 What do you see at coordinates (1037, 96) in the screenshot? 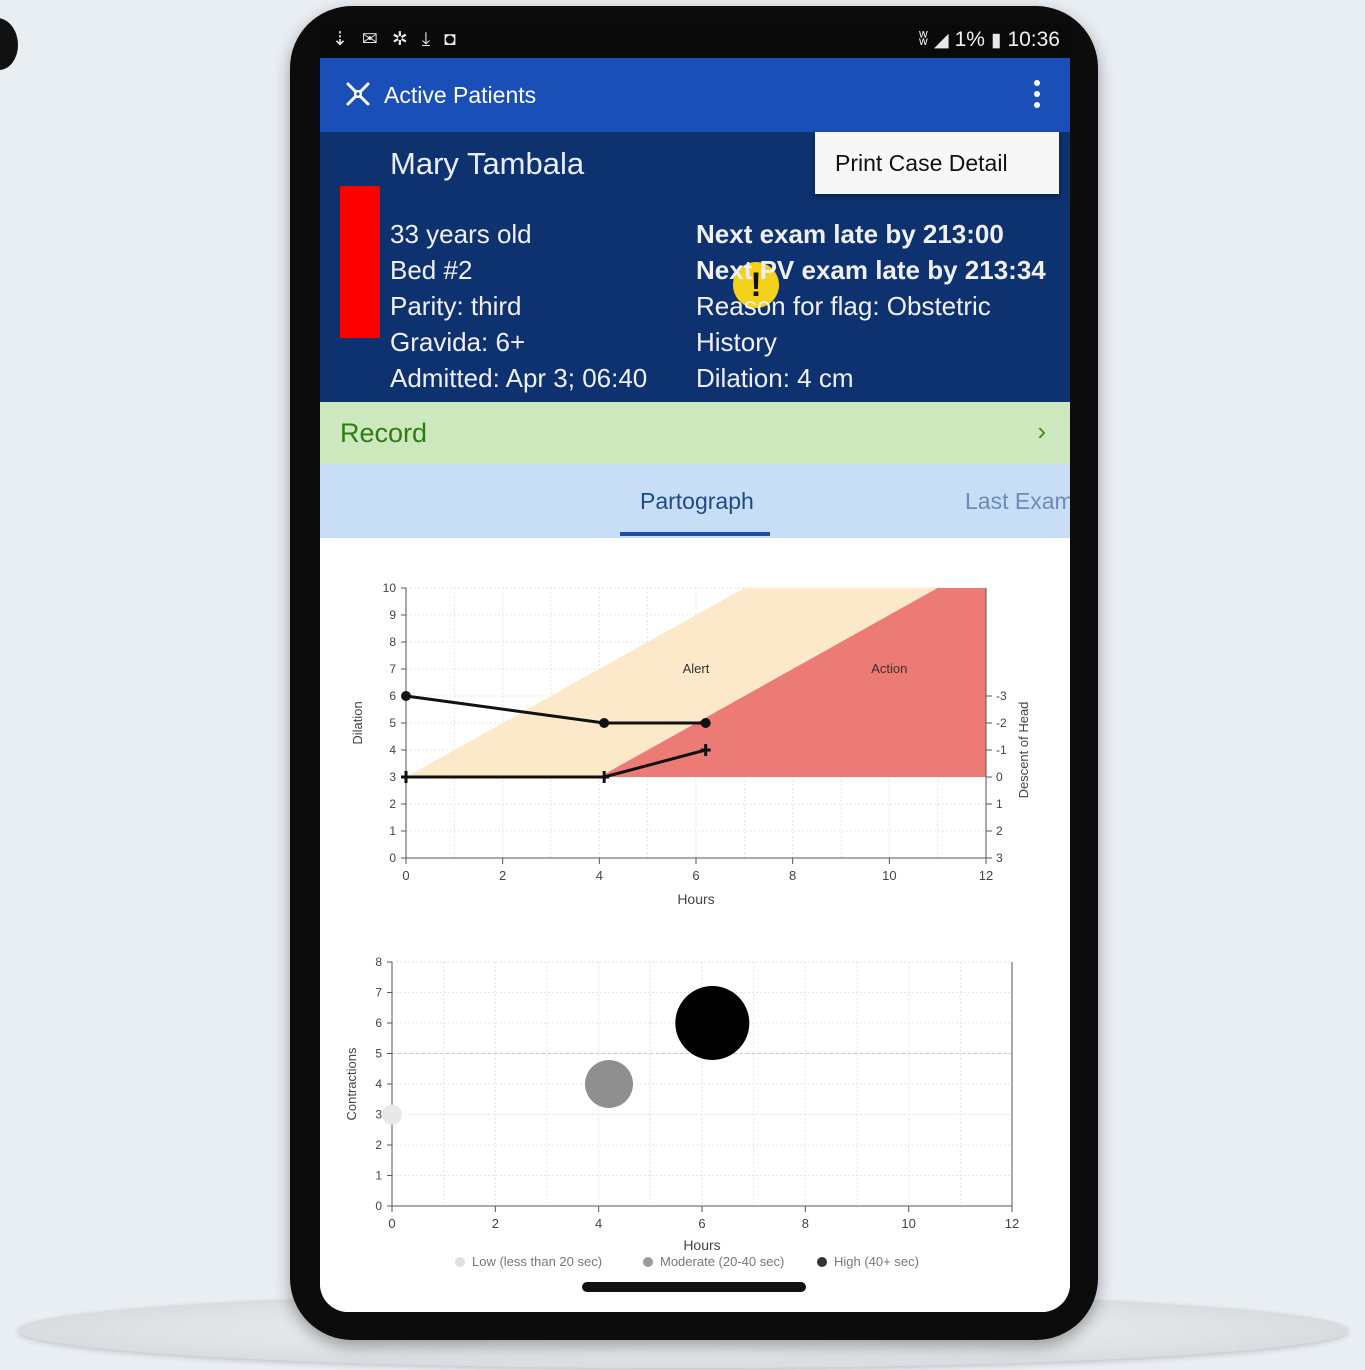
I see `overflow-menu-icon` at bounding box center [1037, 96].